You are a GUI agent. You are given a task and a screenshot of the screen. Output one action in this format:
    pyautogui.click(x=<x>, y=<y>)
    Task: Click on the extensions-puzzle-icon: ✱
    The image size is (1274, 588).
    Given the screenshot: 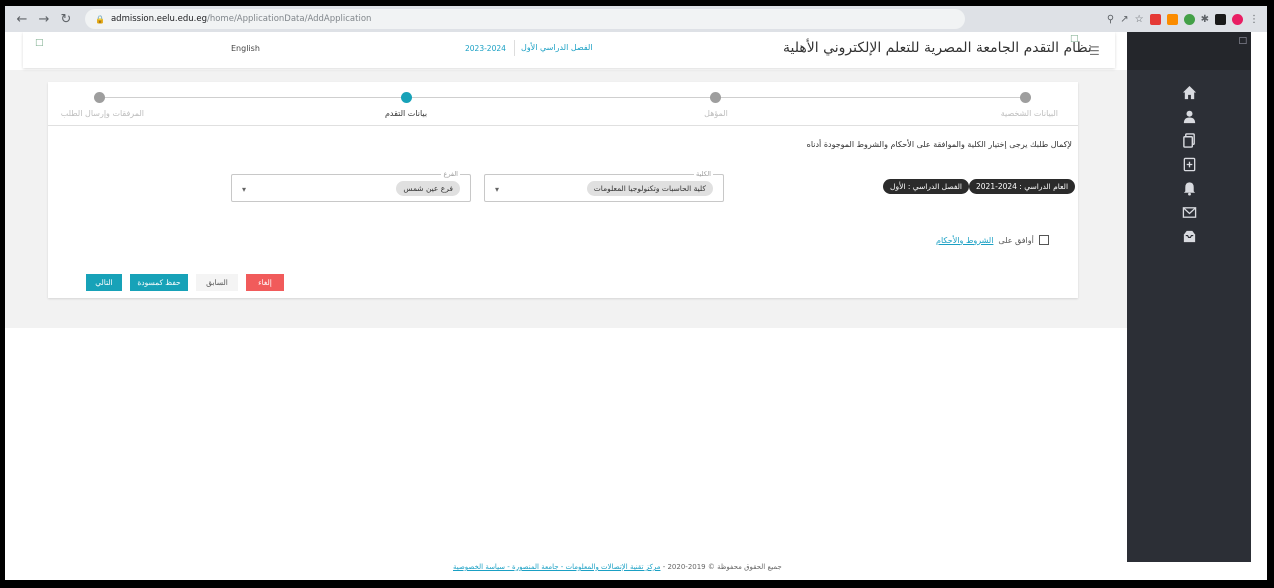 What is the action you would take?
    pyautogui.click(x=1205, y=19)
    